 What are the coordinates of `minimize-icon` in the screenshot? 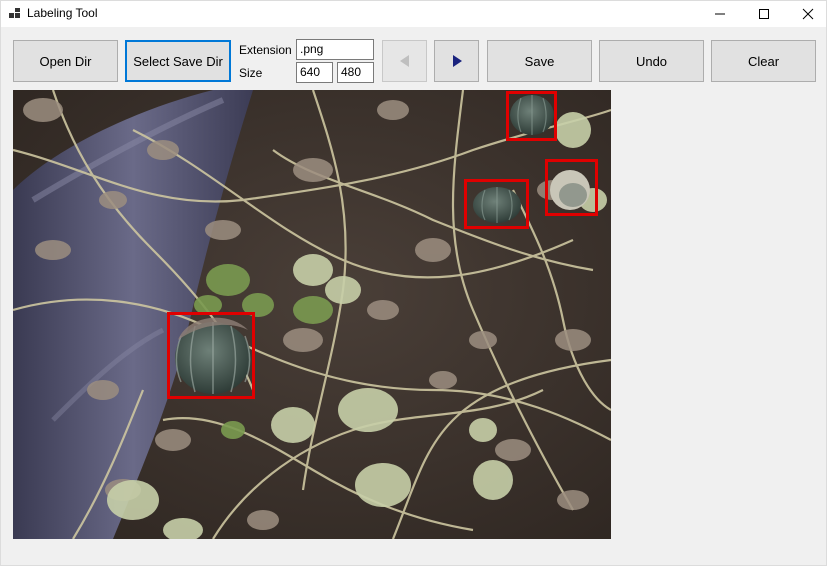 It's located at (720, 14).